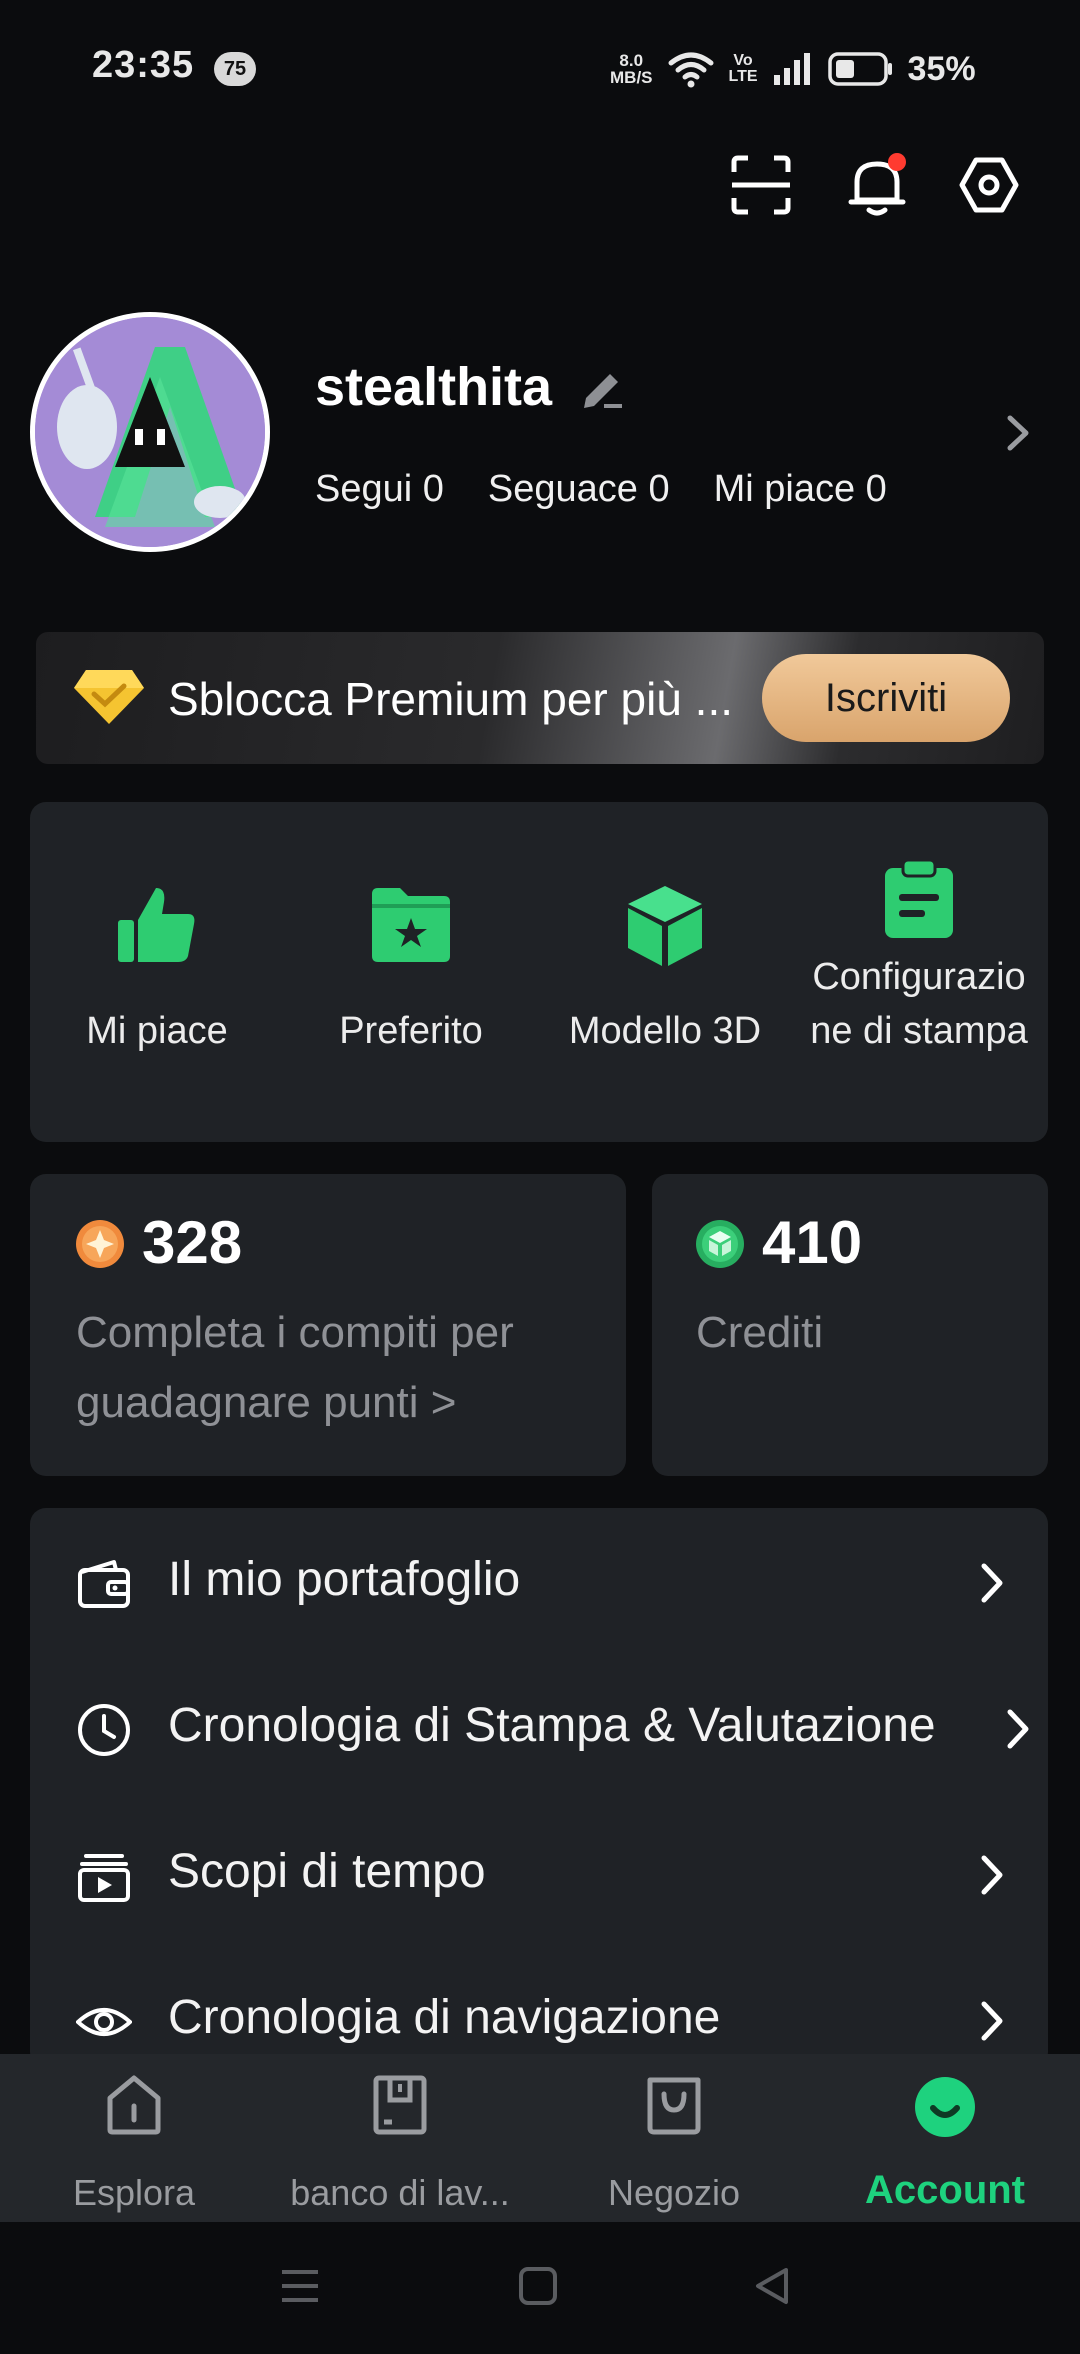 This screenshot has height=2354, width=1080. Describe the element at coordinates (690, 70) in the screenshot. I see `wifi-icon` at that location.